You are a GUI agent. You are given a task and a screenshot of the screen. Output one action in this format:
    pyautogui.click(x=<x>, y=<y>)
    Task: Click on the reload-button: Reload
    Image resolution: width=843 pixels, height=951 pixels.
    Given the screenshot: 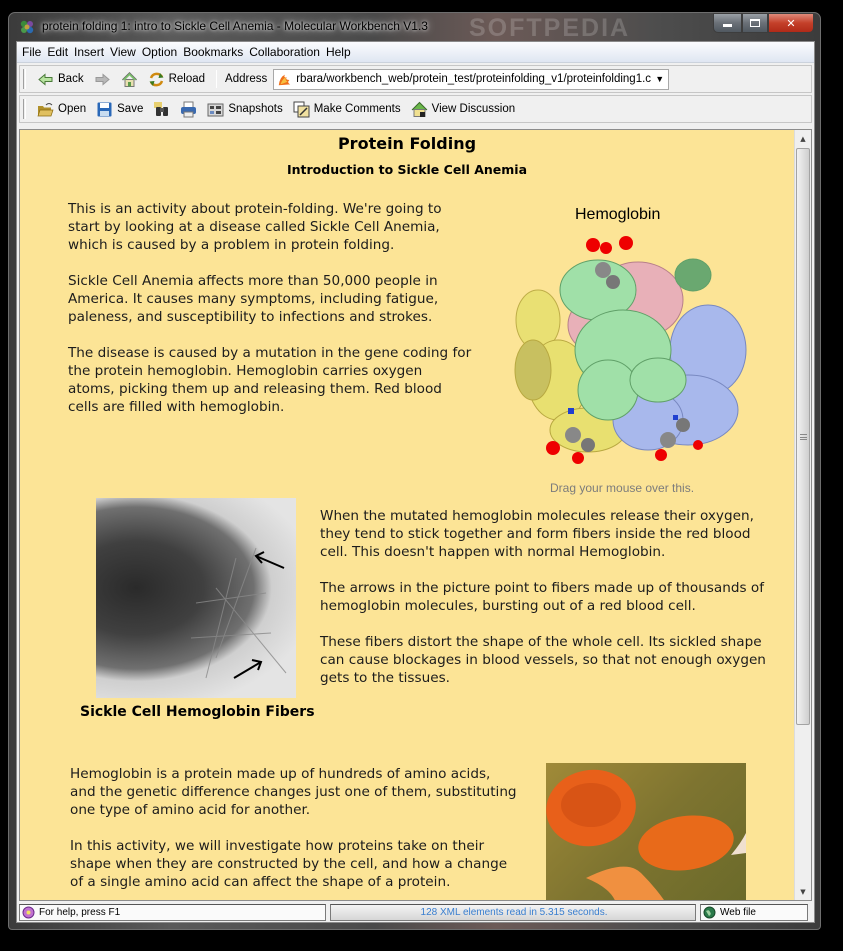 What is the action you would take?
    pyautogui.click(x=176, y=79)
    